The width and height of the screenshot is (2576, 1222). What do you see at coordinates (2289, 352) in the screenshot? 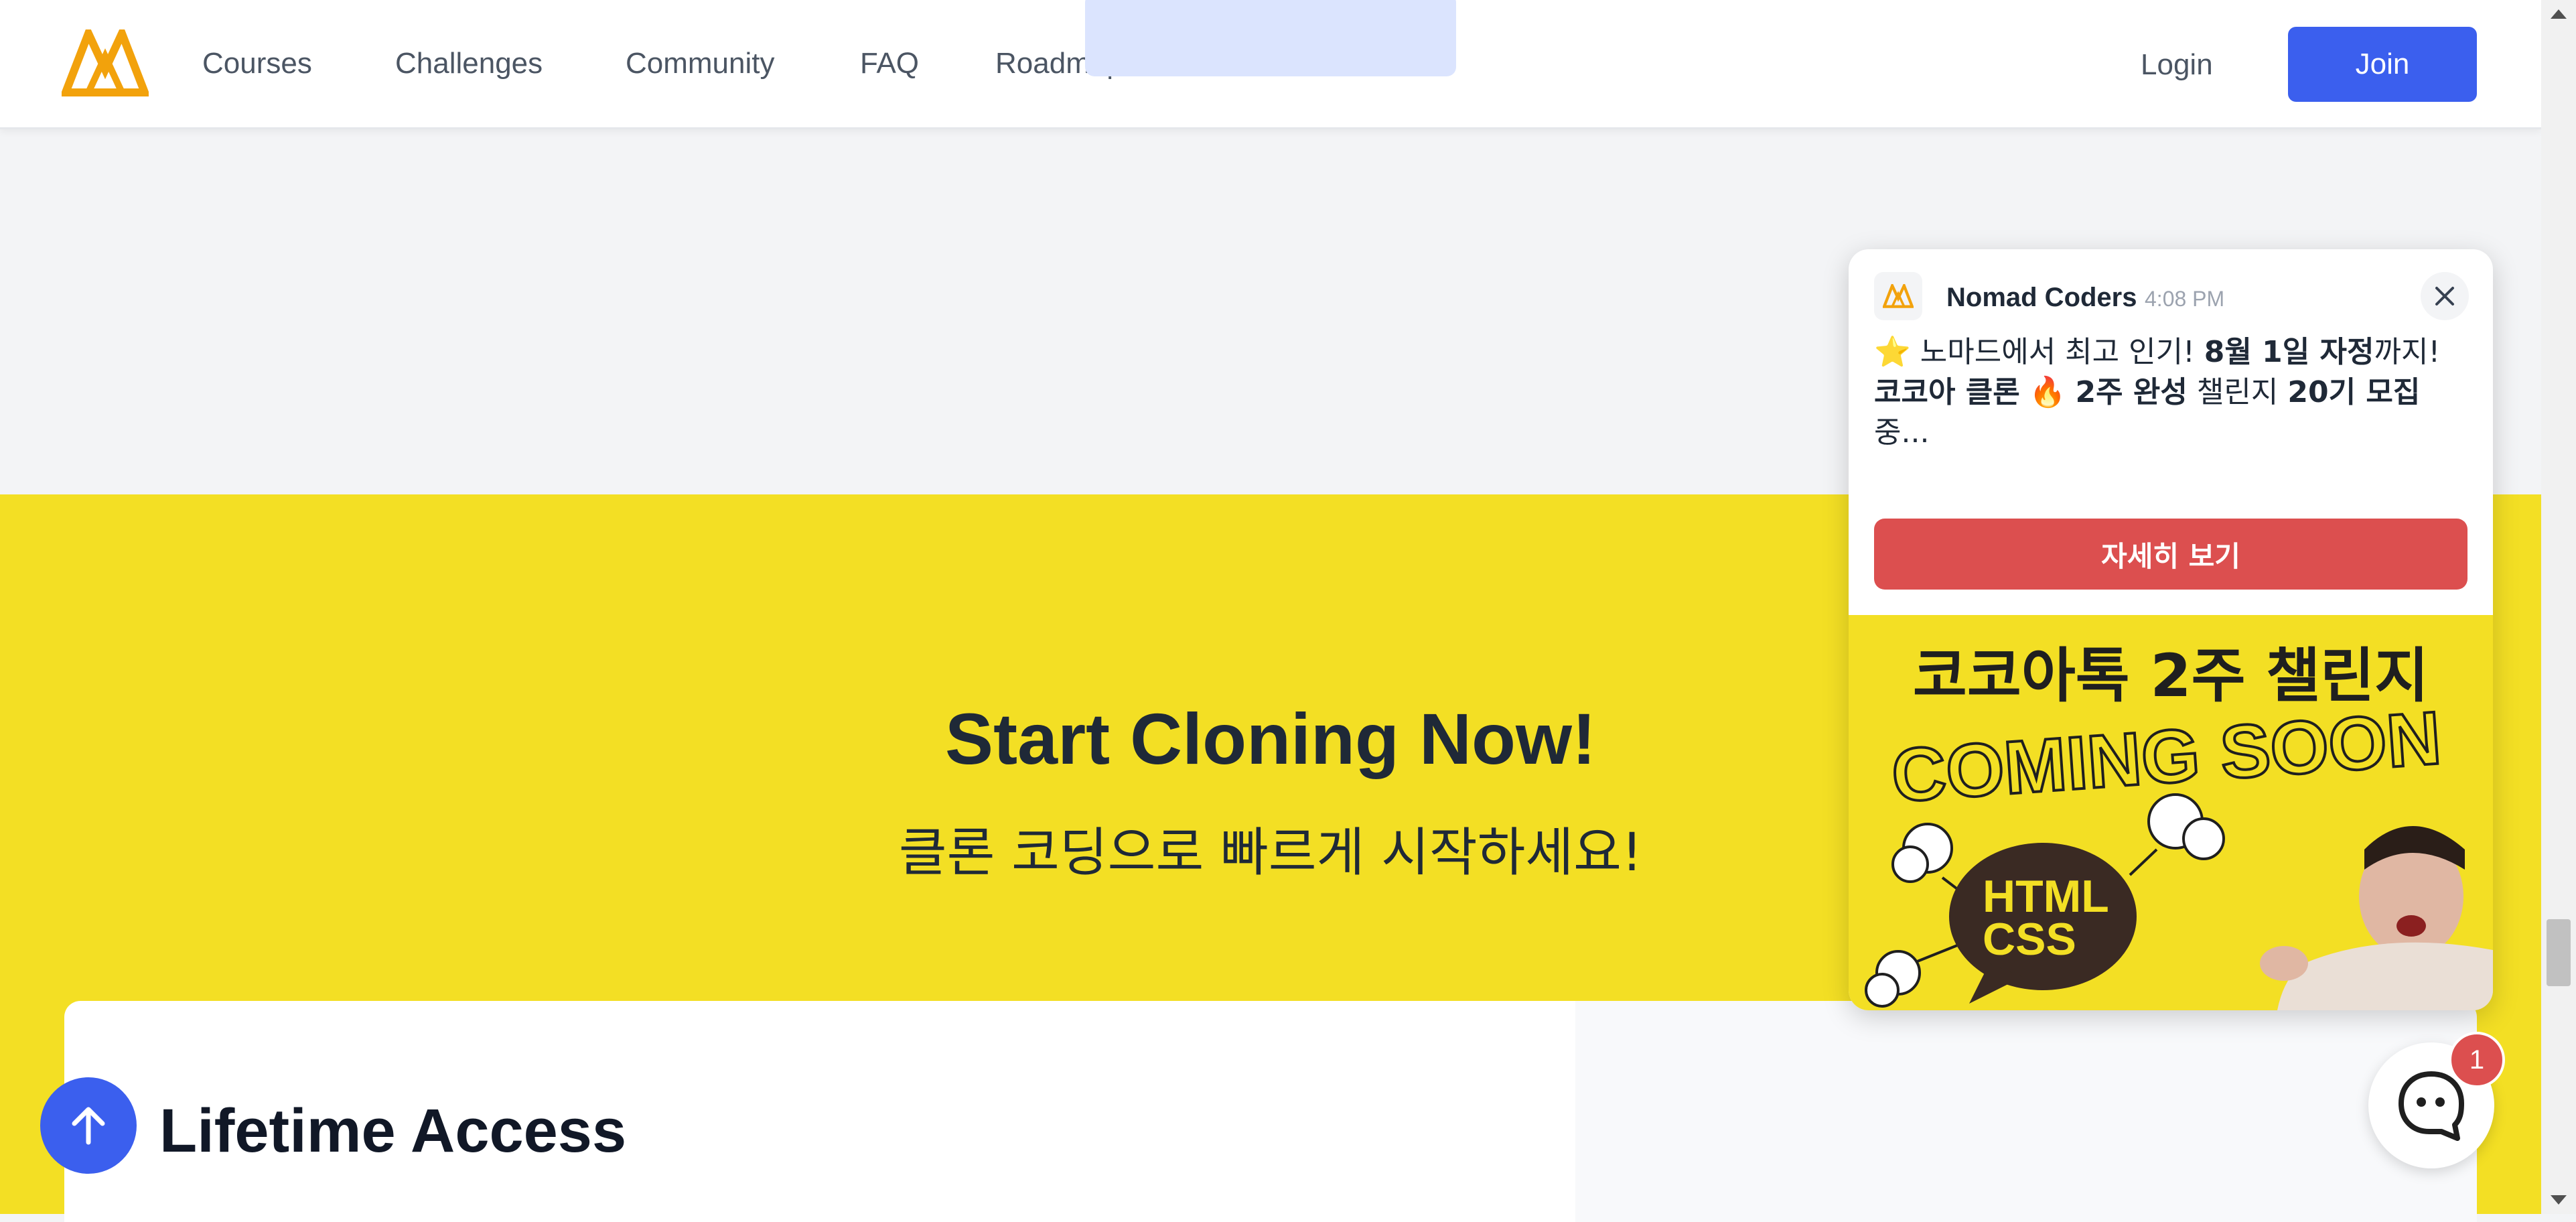
I see `popup-message-deadline: 8월 1일 자정` at bounding box center [2289, 352].